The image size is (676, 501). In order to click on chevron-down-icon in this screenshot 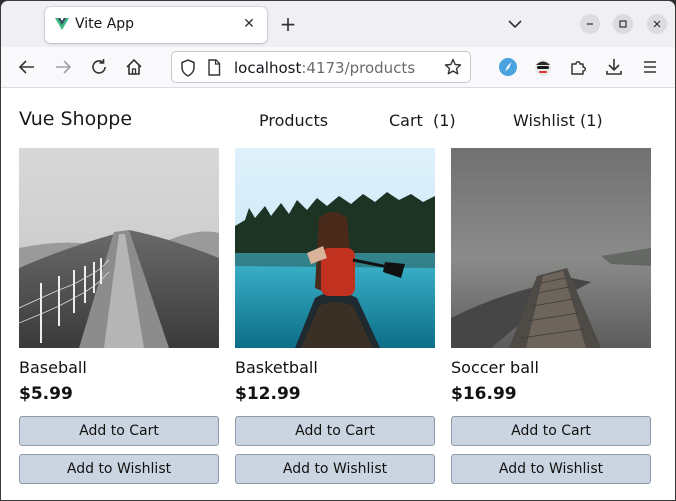, I will do `click(515, 24)`.